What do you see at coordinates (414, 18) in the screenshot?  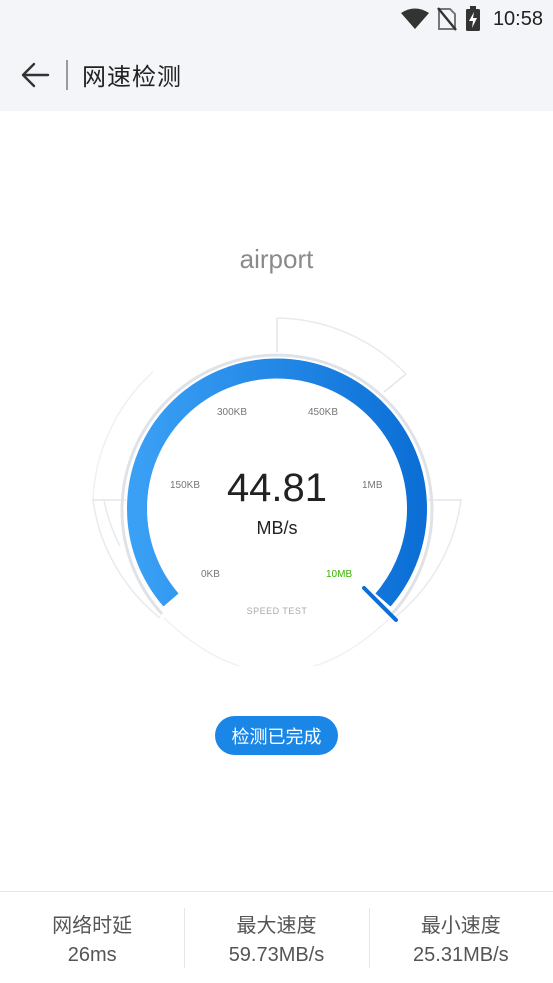 I see `wifi-icon` at bounding box center [414, 18].